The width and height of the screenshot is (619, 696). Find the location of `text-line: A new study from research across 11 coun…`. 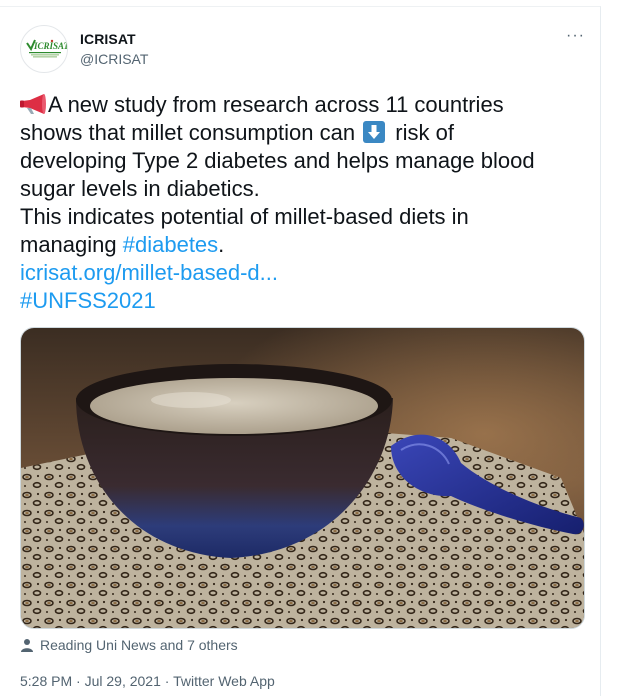

text-line: A new study from research across 11 coun… is located at coordinates (305, 105).